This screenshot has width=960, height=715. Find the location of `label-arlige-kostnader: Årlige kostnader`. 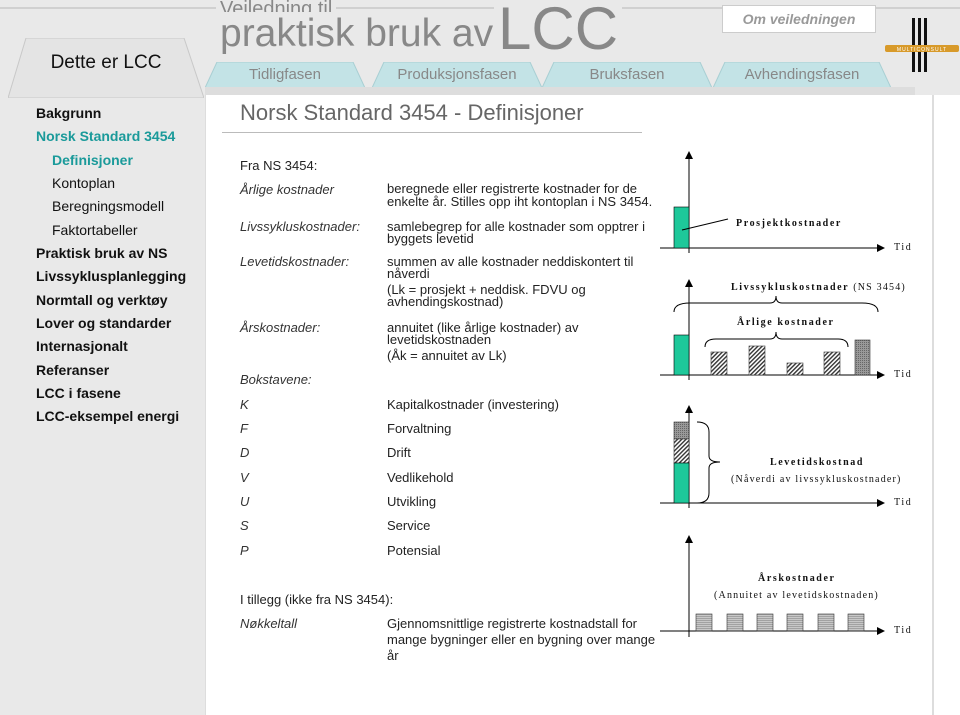

label-arlige-kostnader: Årlige kostnader is located at coordinates (786, 322).